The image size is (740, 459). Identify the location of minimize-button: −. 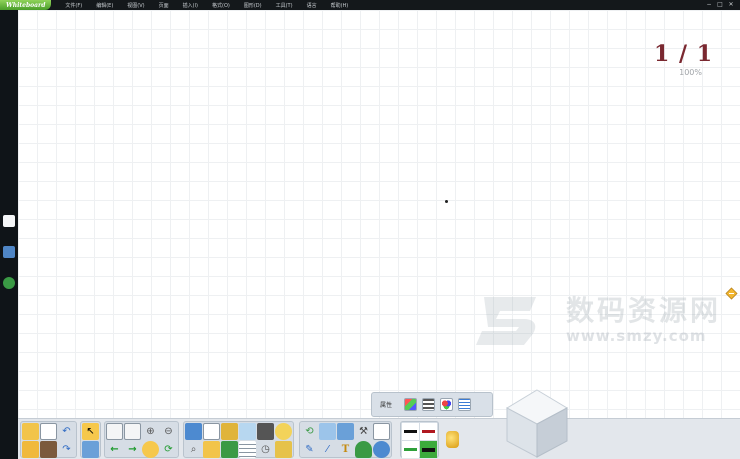
(709, 5).